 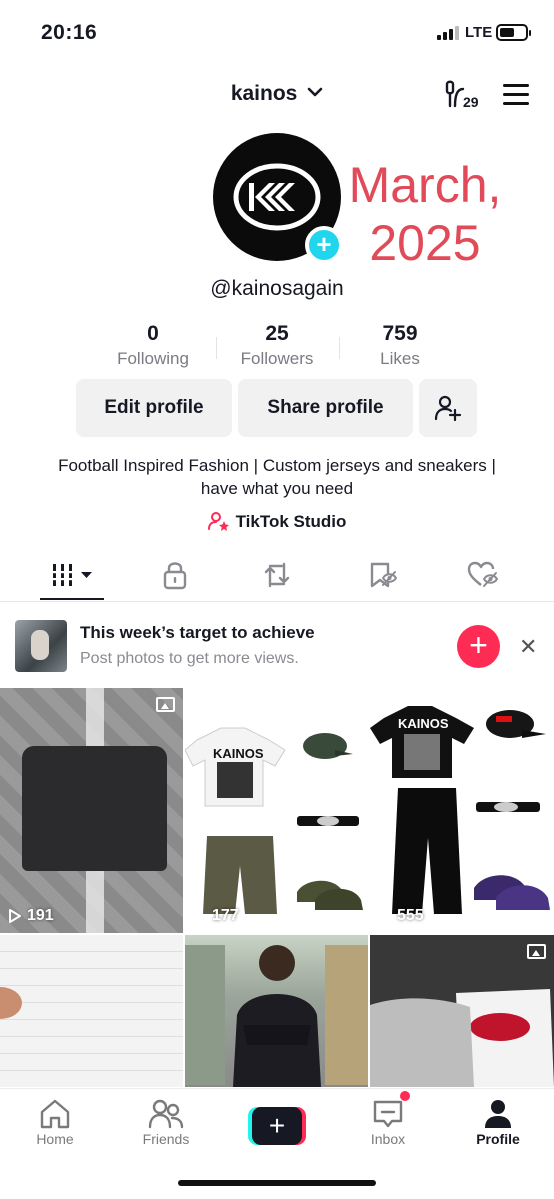 What do you see at coordinates (425, 243) in the screenshot?
I see `overlay-line-2: 2025` at bounding box center [425, 243].